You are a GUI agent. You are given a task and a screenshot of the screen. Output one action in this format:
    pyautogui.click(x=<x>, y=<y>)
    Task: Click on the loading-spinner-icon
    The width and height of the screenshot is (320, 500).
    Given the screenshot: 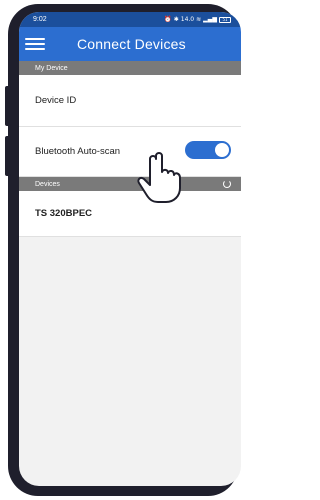 What is the action you would take?
    pyautogui.click(x=227, y=184)
    